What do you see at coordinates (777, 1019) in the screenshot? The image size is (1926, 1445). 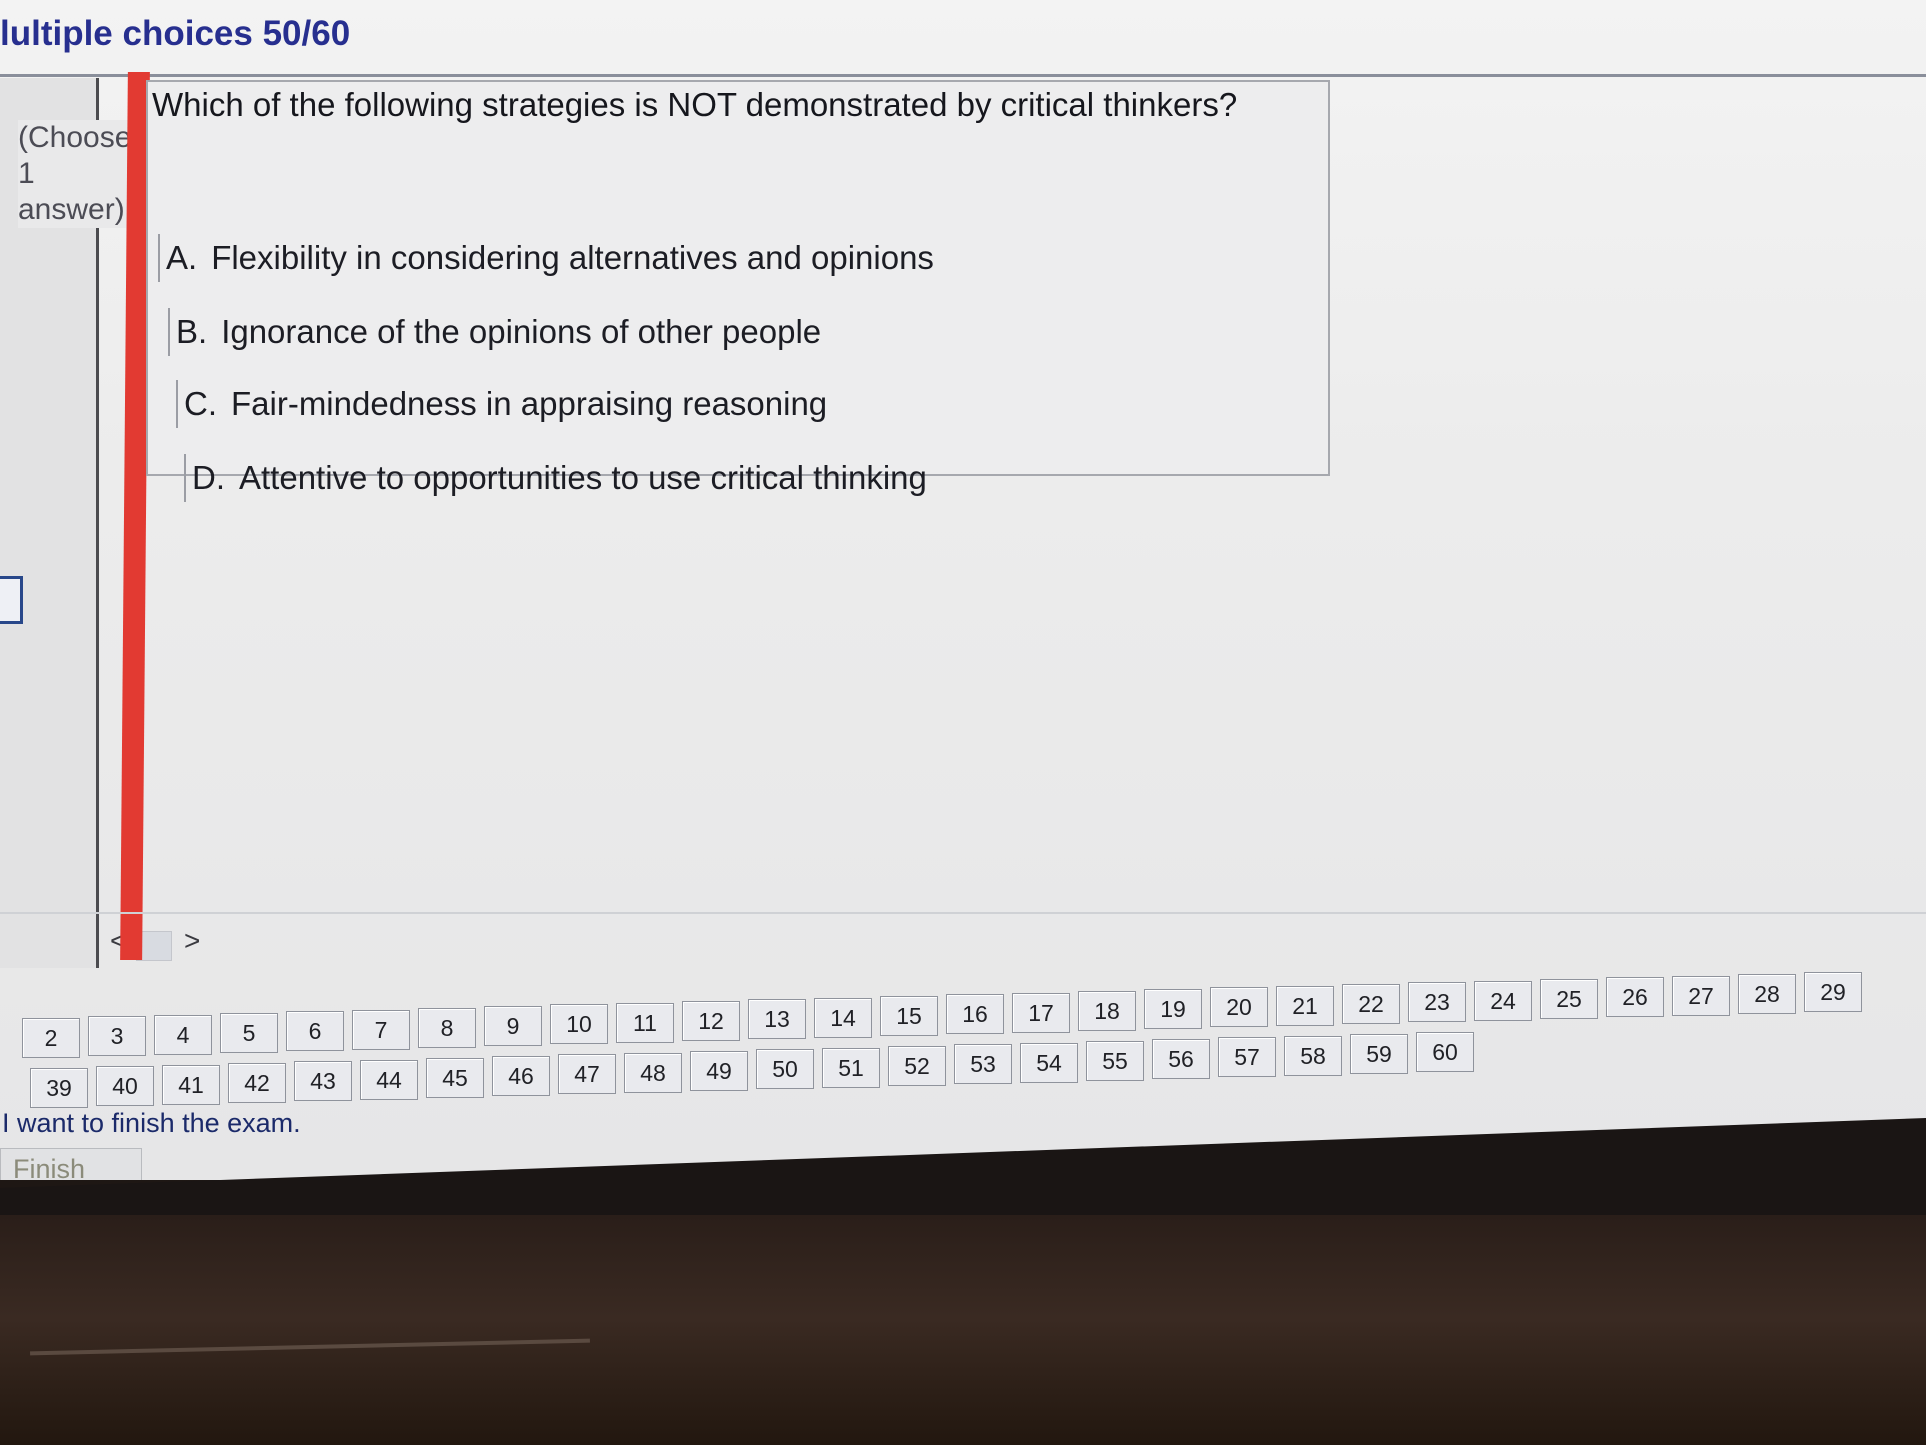 I see `question-number-button: 13` at bounding box center [777, 1019].